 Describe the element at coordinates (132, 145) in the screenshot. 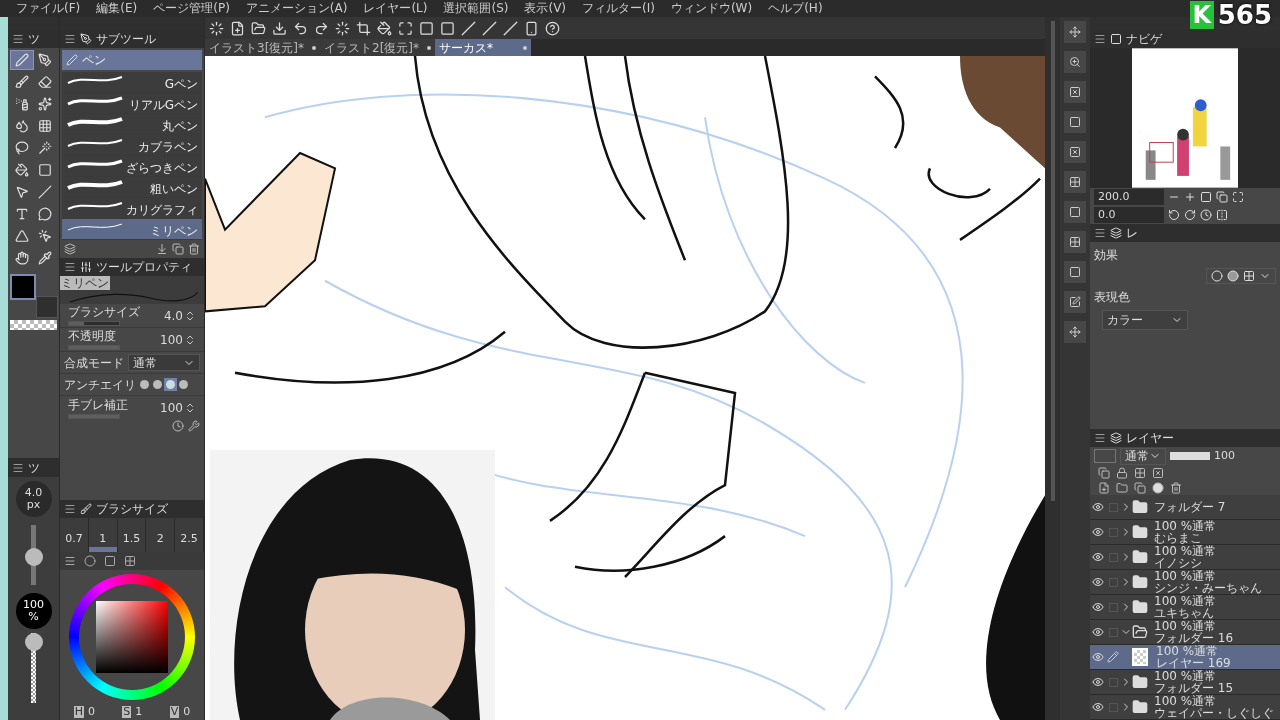

I see `subtool-item: カブラペン` at that location.